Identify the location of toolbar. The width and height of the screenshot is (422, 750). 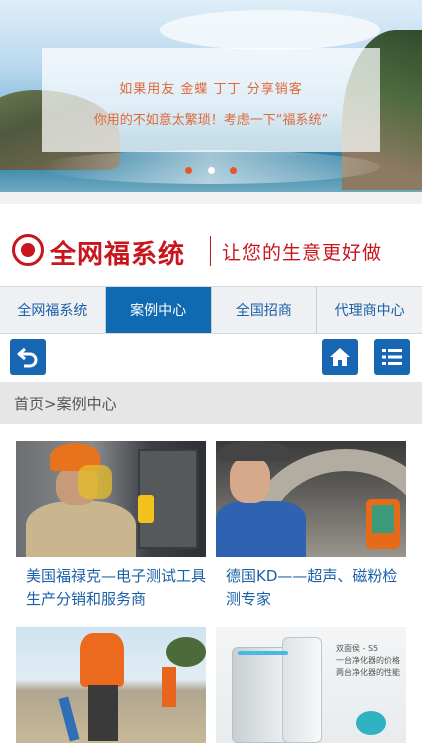
(211, 358).